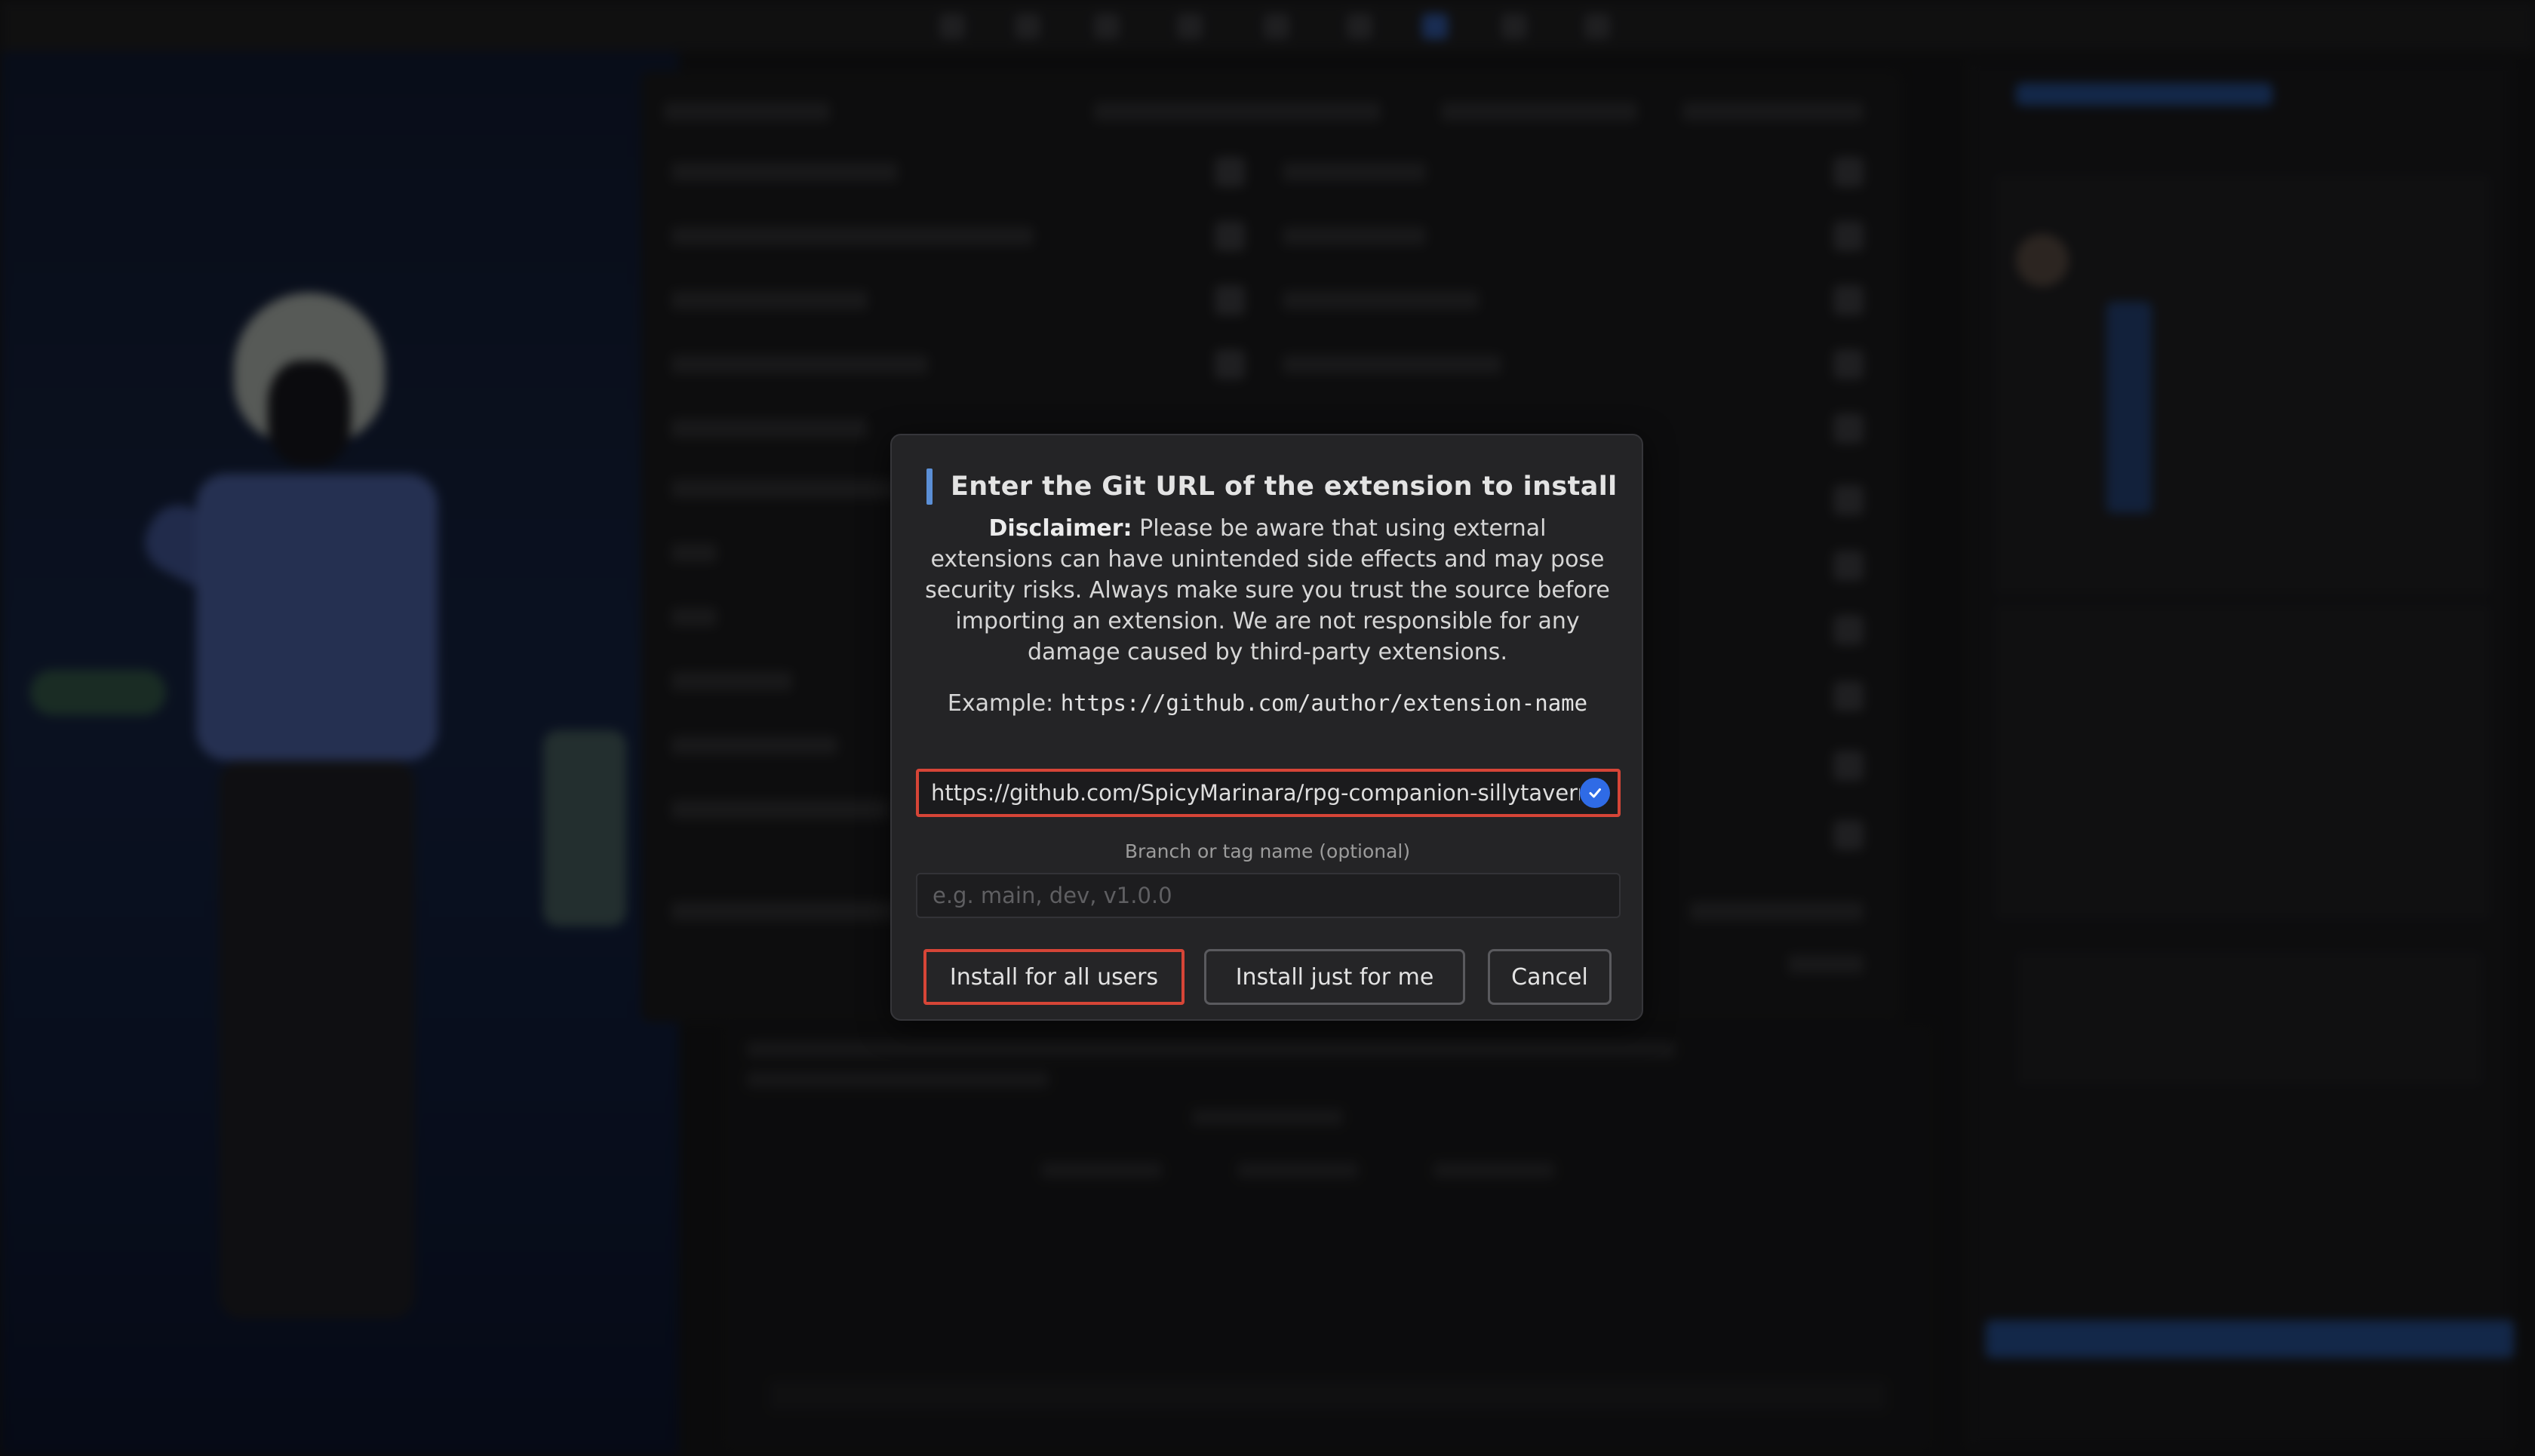 The height and width of the screenshot is (1456, 2535). What do you see at coordinates (1054, 977) in the screenshot?
I see `install-all-users-button: Install for all users` at bounding box center [1054, 977].